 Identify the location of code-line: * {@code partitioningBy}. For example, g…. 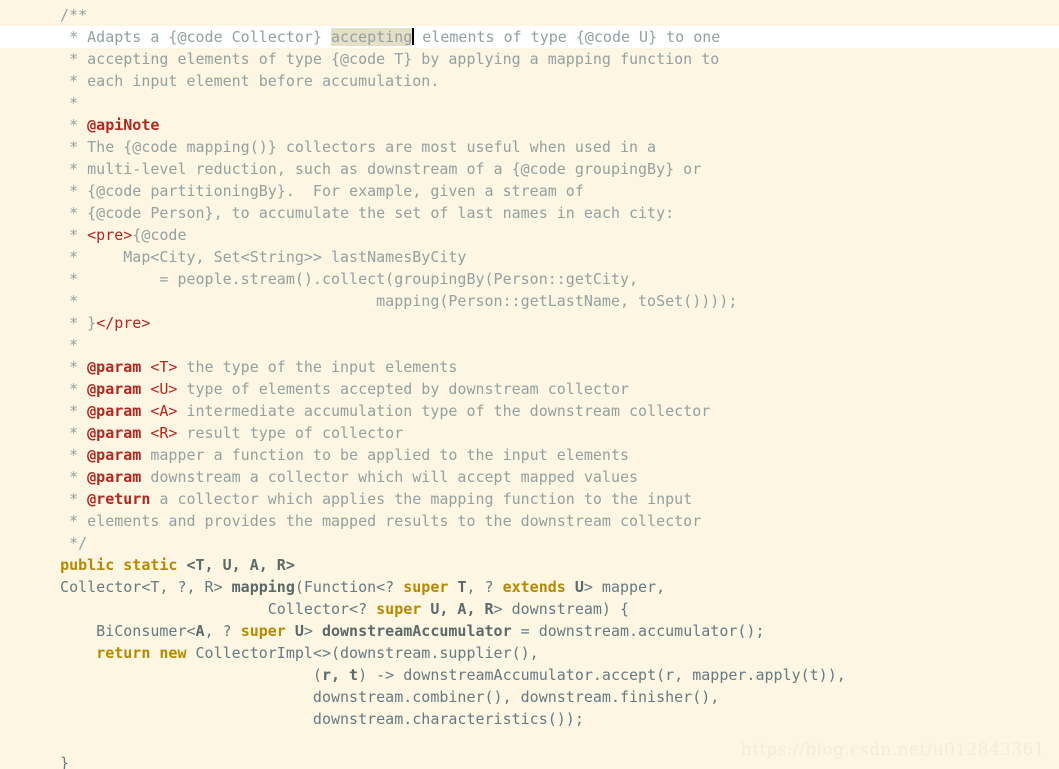
(529, 191).